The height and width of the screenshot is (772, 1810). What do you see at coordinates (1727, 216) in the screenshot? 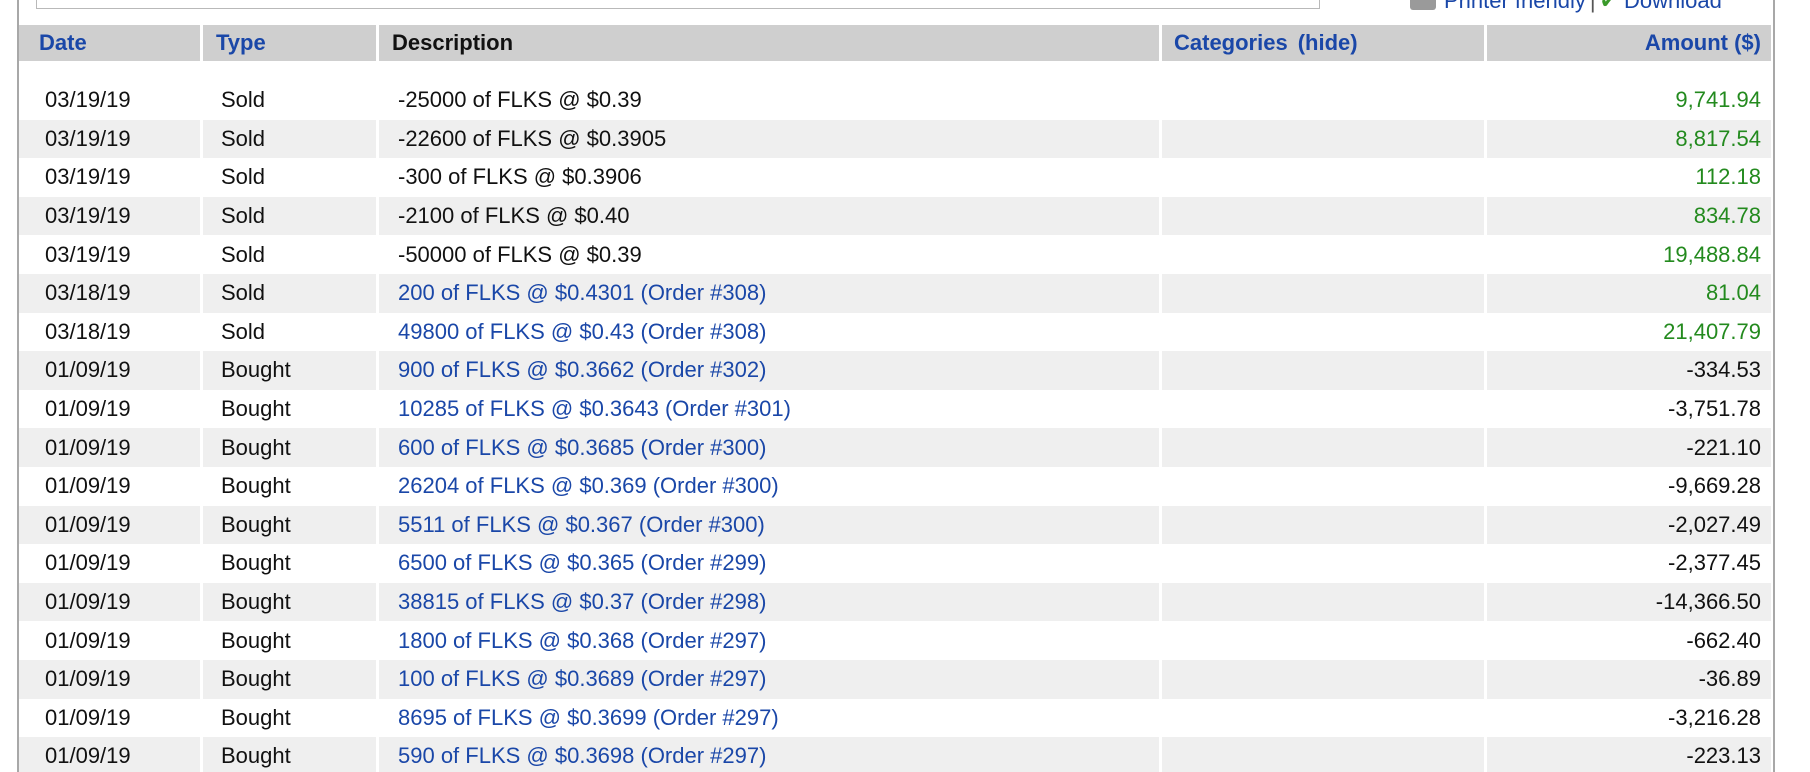
I see `amount-value: 834.78` at bounding box center [1727, 216].